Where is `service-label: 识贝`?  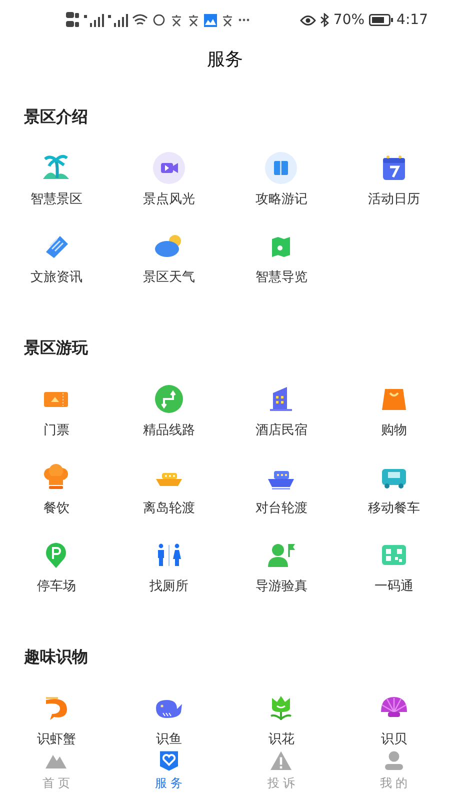
service-label: 识贝 is located at coordinates (393, 738).